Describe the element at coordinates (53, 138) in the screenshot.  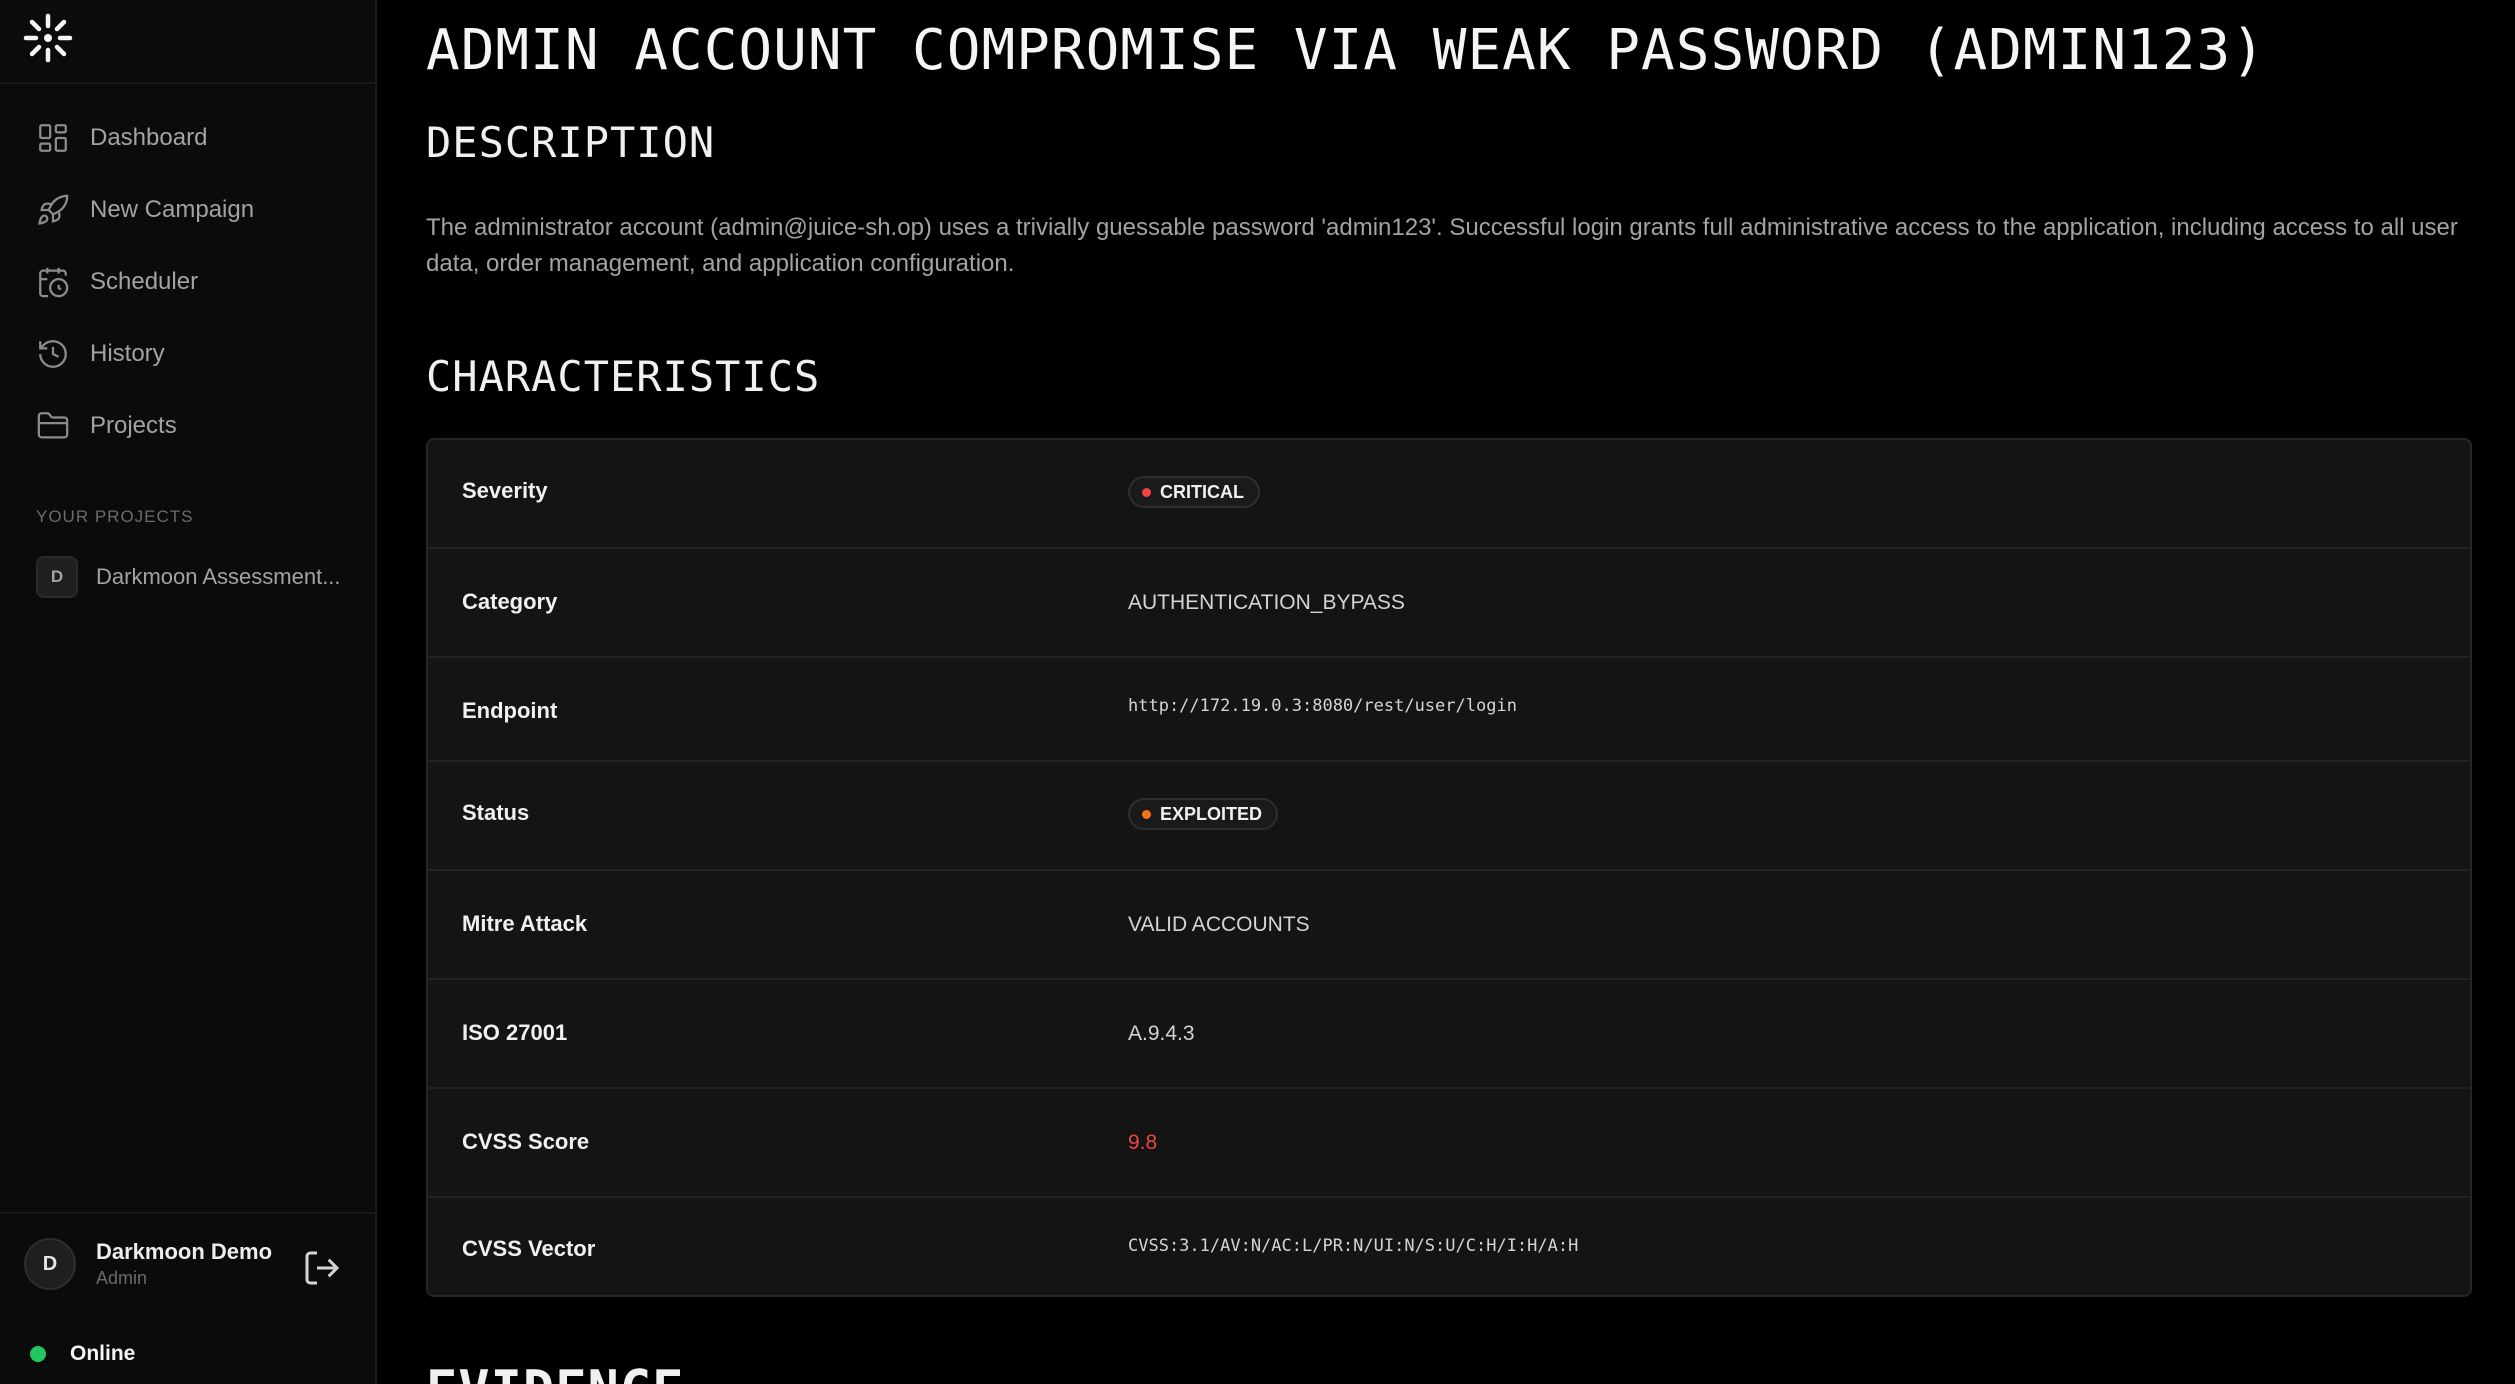
I see `dashboard-icon` at that location.